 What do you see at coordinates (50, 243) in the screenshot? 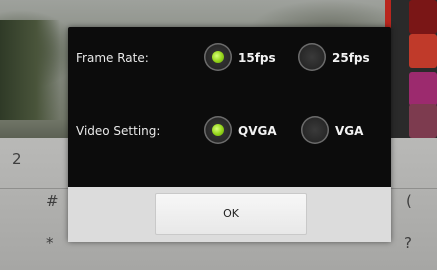
I see `key-star: *` at bounding box center [50, 243].